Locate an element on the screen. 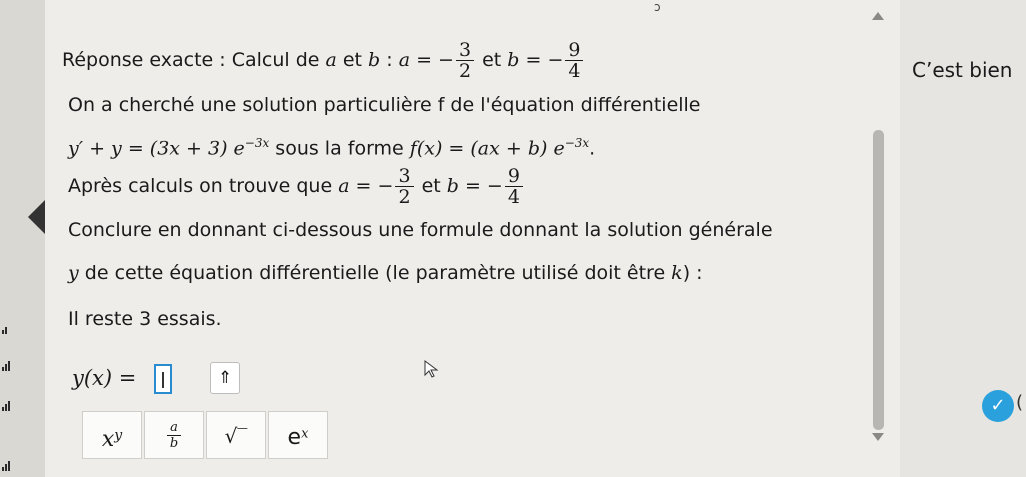 The height and width of the screenshot is (477, 1026). var-b: b is located at coordinates (374, 60).